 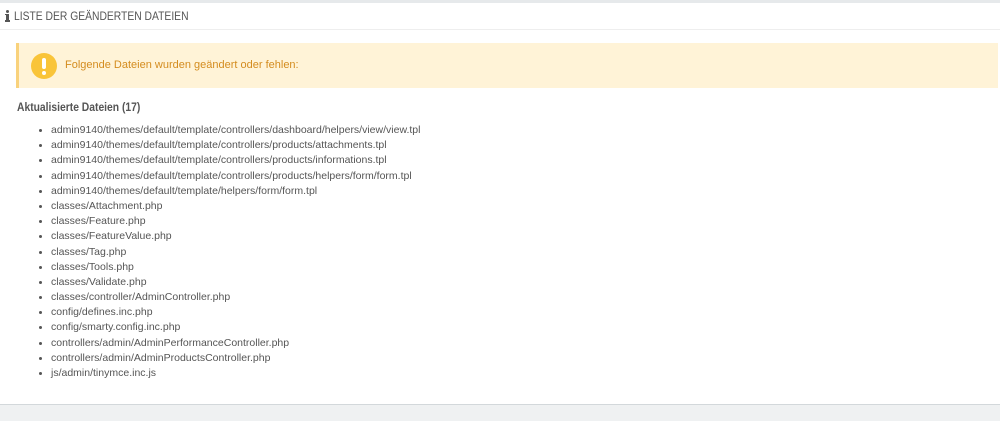 What do you see at coordinates (210, 206) in the screenshot?
I see `file-list-item: classes/Attachment.php` at bounding box center [210, 206].